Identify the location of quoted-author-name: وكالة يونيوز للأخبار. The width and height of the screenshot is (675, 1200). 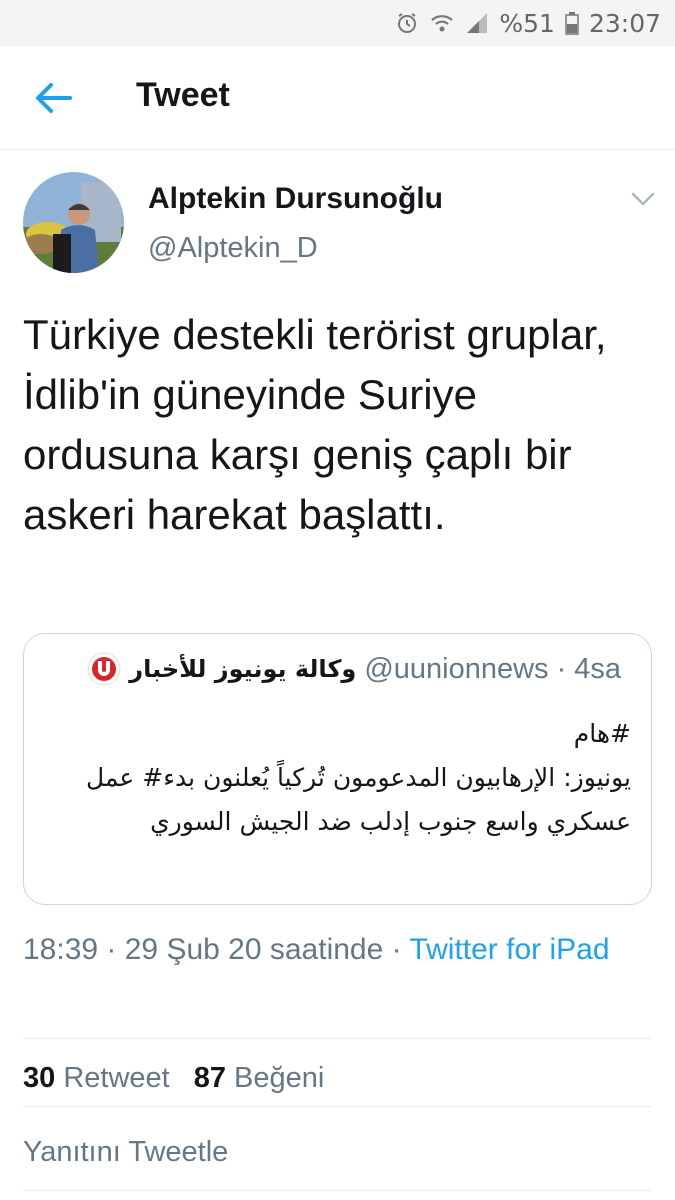
(243, 669).